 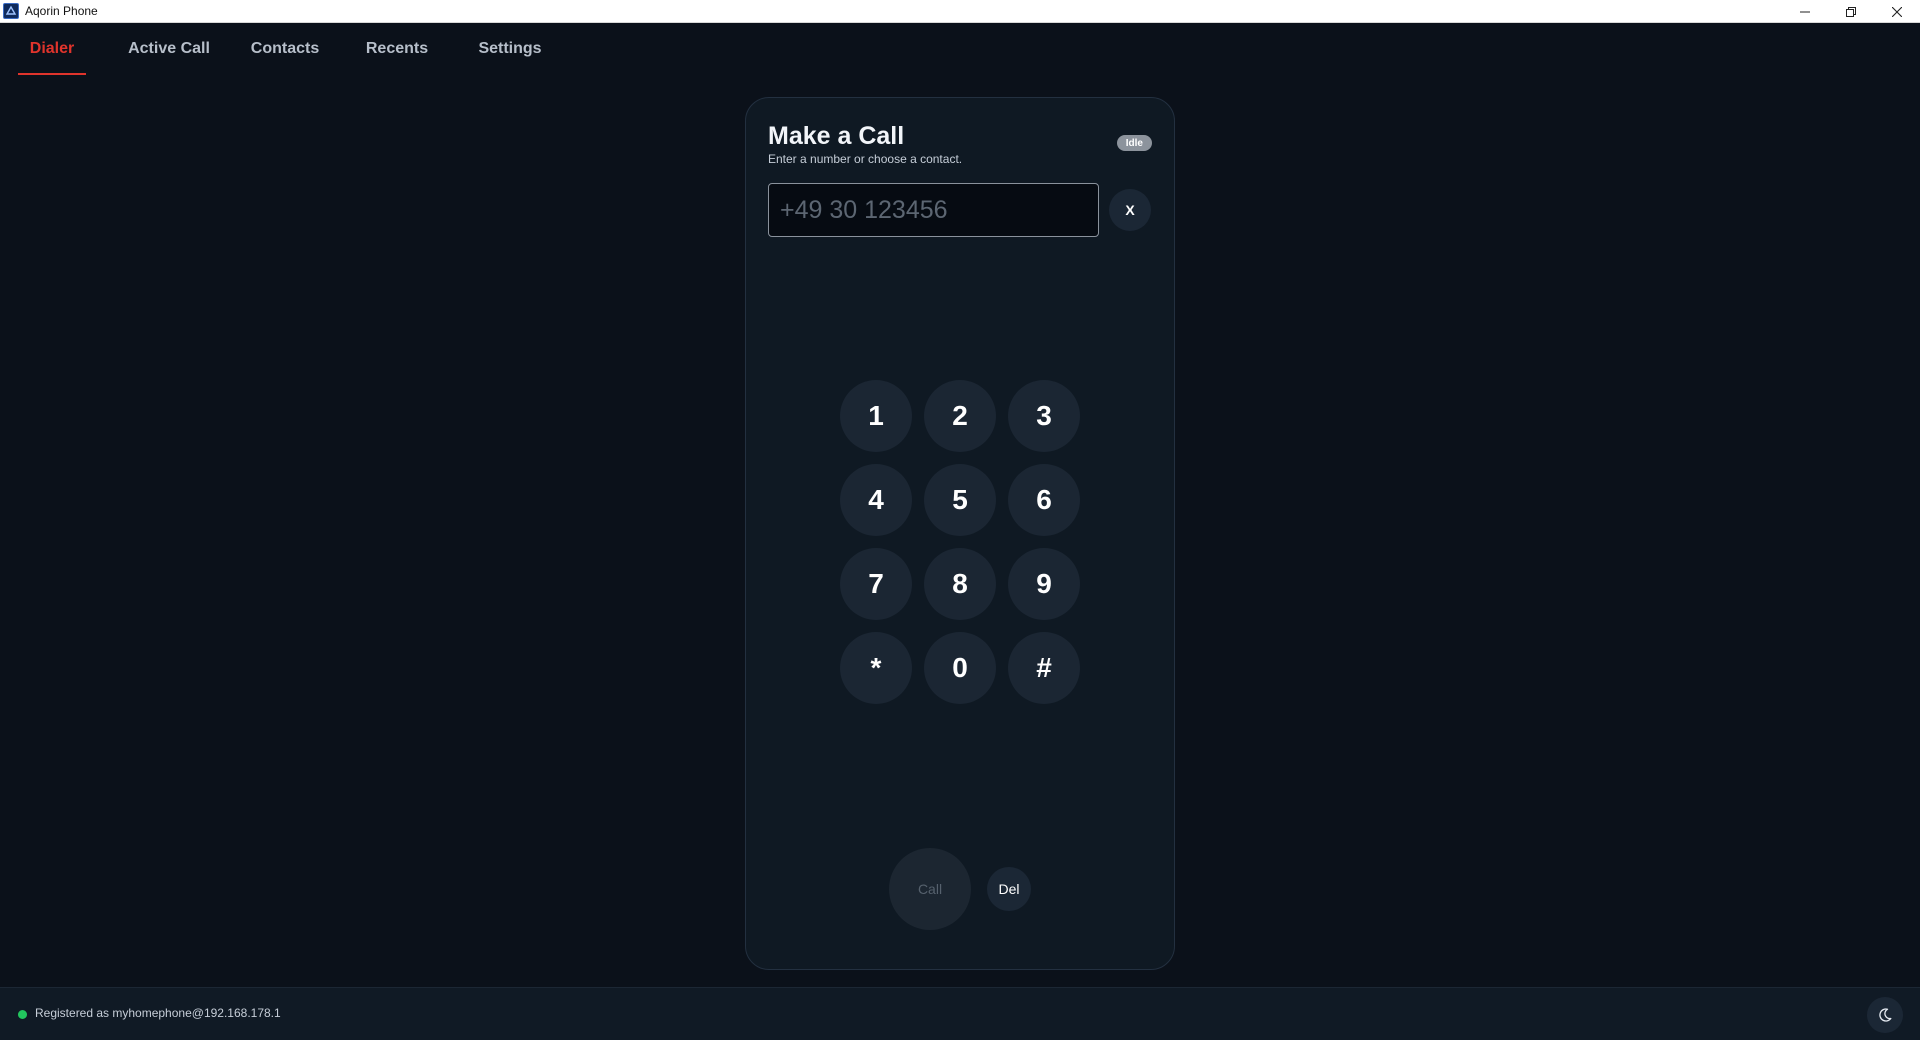 I want to click on window-title: Aqorin Phone, so click(x=61, y=11).